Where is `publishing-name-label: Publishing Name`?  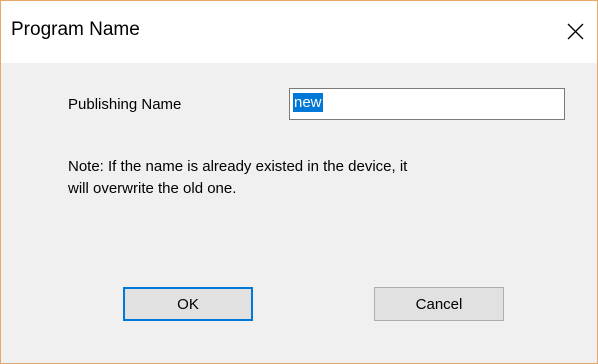 publishing-name-label: Publishing Name is located at coordinates (125, 104).